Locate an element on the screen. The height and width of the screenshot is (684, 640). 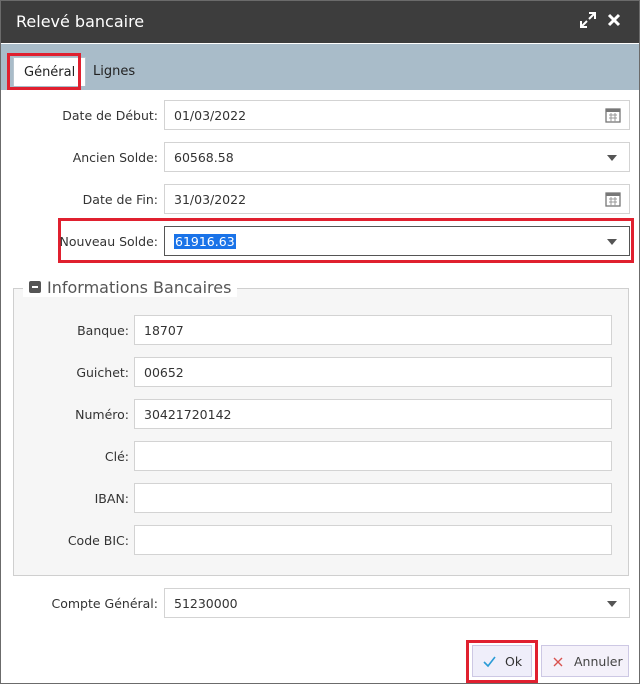
banque-field: 18707 is located at coordinates (373, 330).